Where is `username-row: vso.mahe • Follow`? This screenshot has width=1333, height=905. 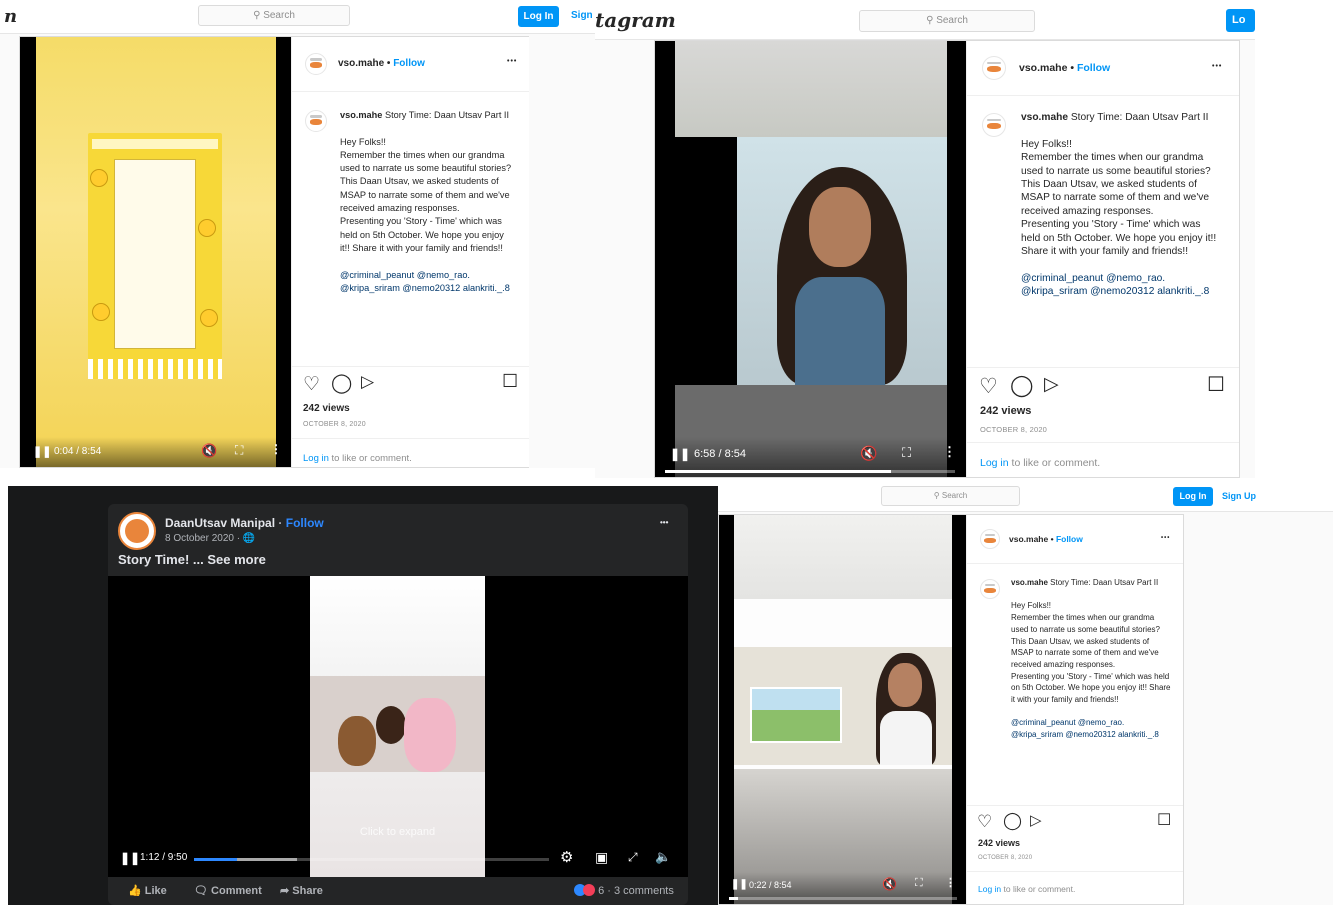 username-row: vso.mahe • Follow is located at coordinates (1065, 68).